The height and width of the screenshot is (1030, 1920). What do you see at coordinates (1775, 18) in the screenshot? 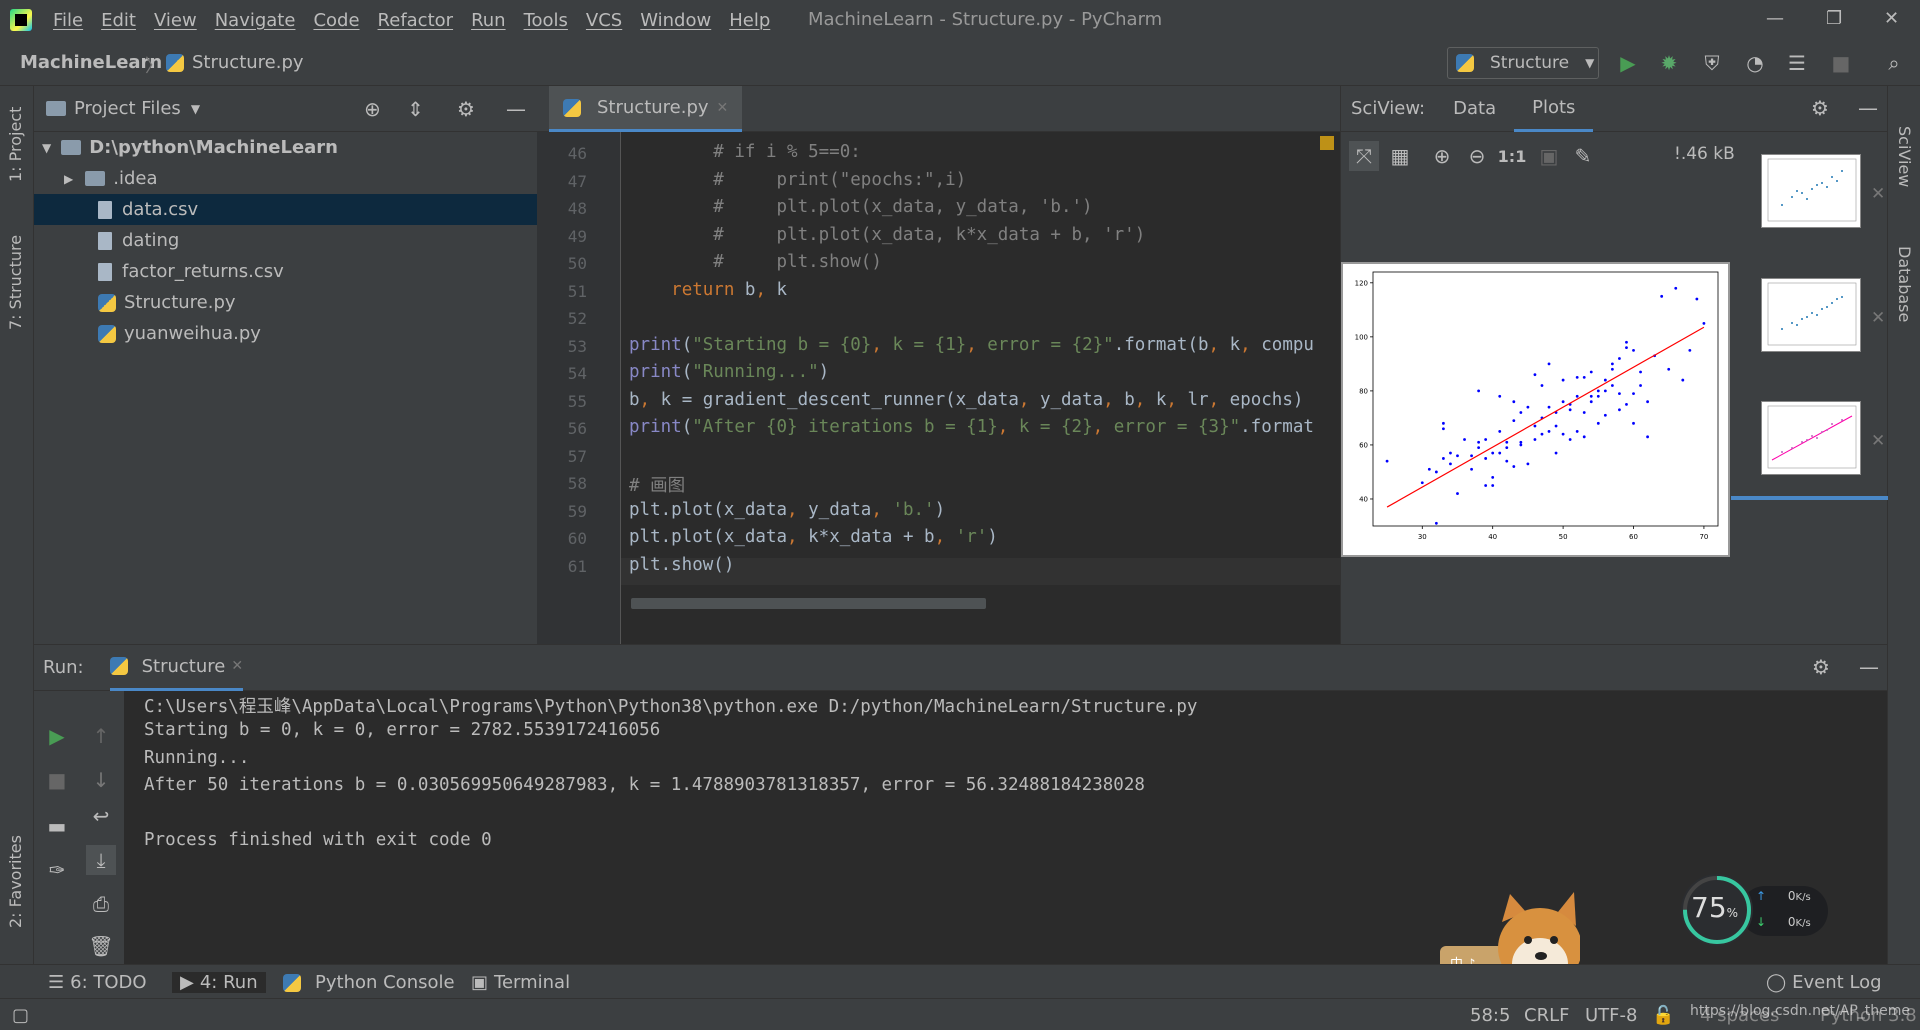
I see `minimize-icon: —` at bounding box center [1775, 18].